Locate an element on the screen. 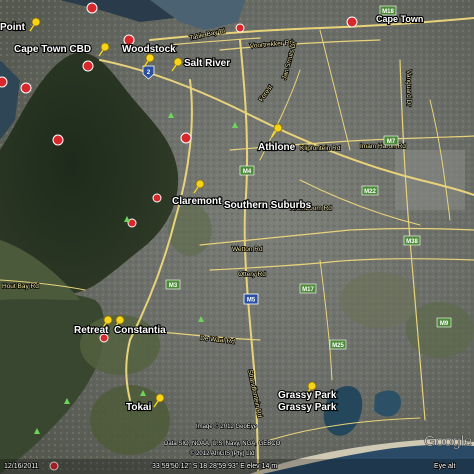  philippi-fields is located at coordinates (380, 300).